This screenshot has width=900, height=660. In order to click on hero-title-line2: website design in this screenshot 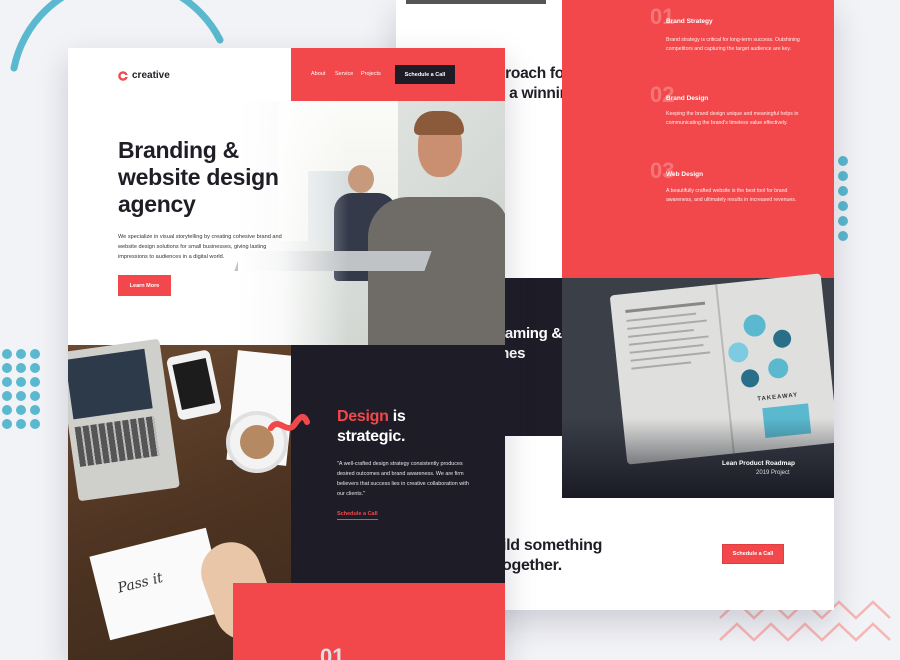, I will do `click(198, 177)`.